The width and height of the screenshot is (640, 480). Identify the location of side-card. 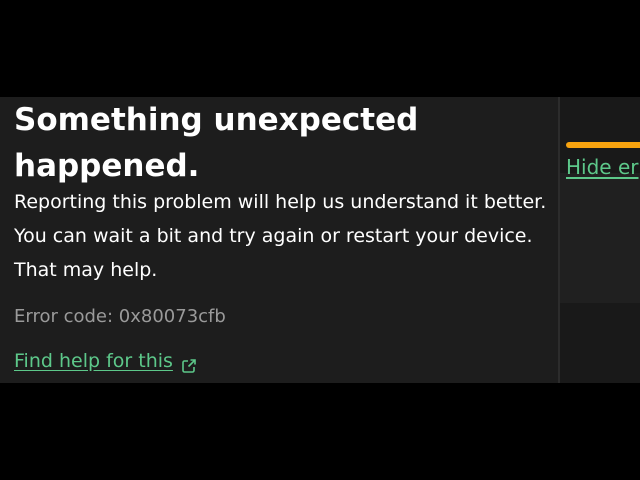
(600, 238).